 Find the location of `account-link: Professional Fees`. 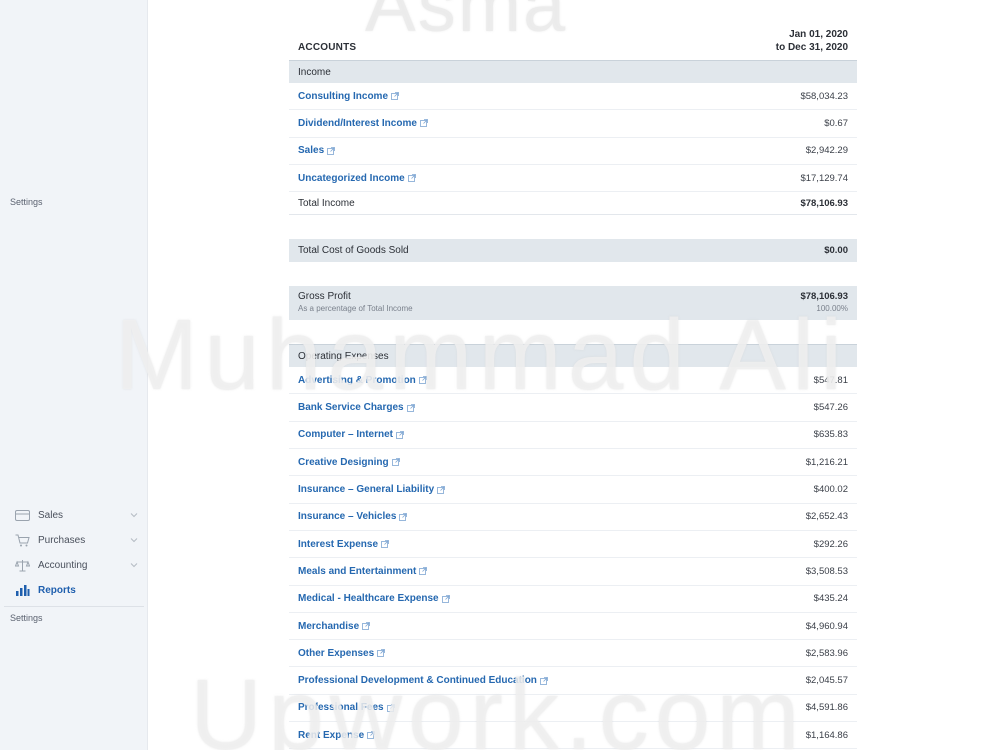

account-link: Professional Fees is located at coordinates (346, 707).